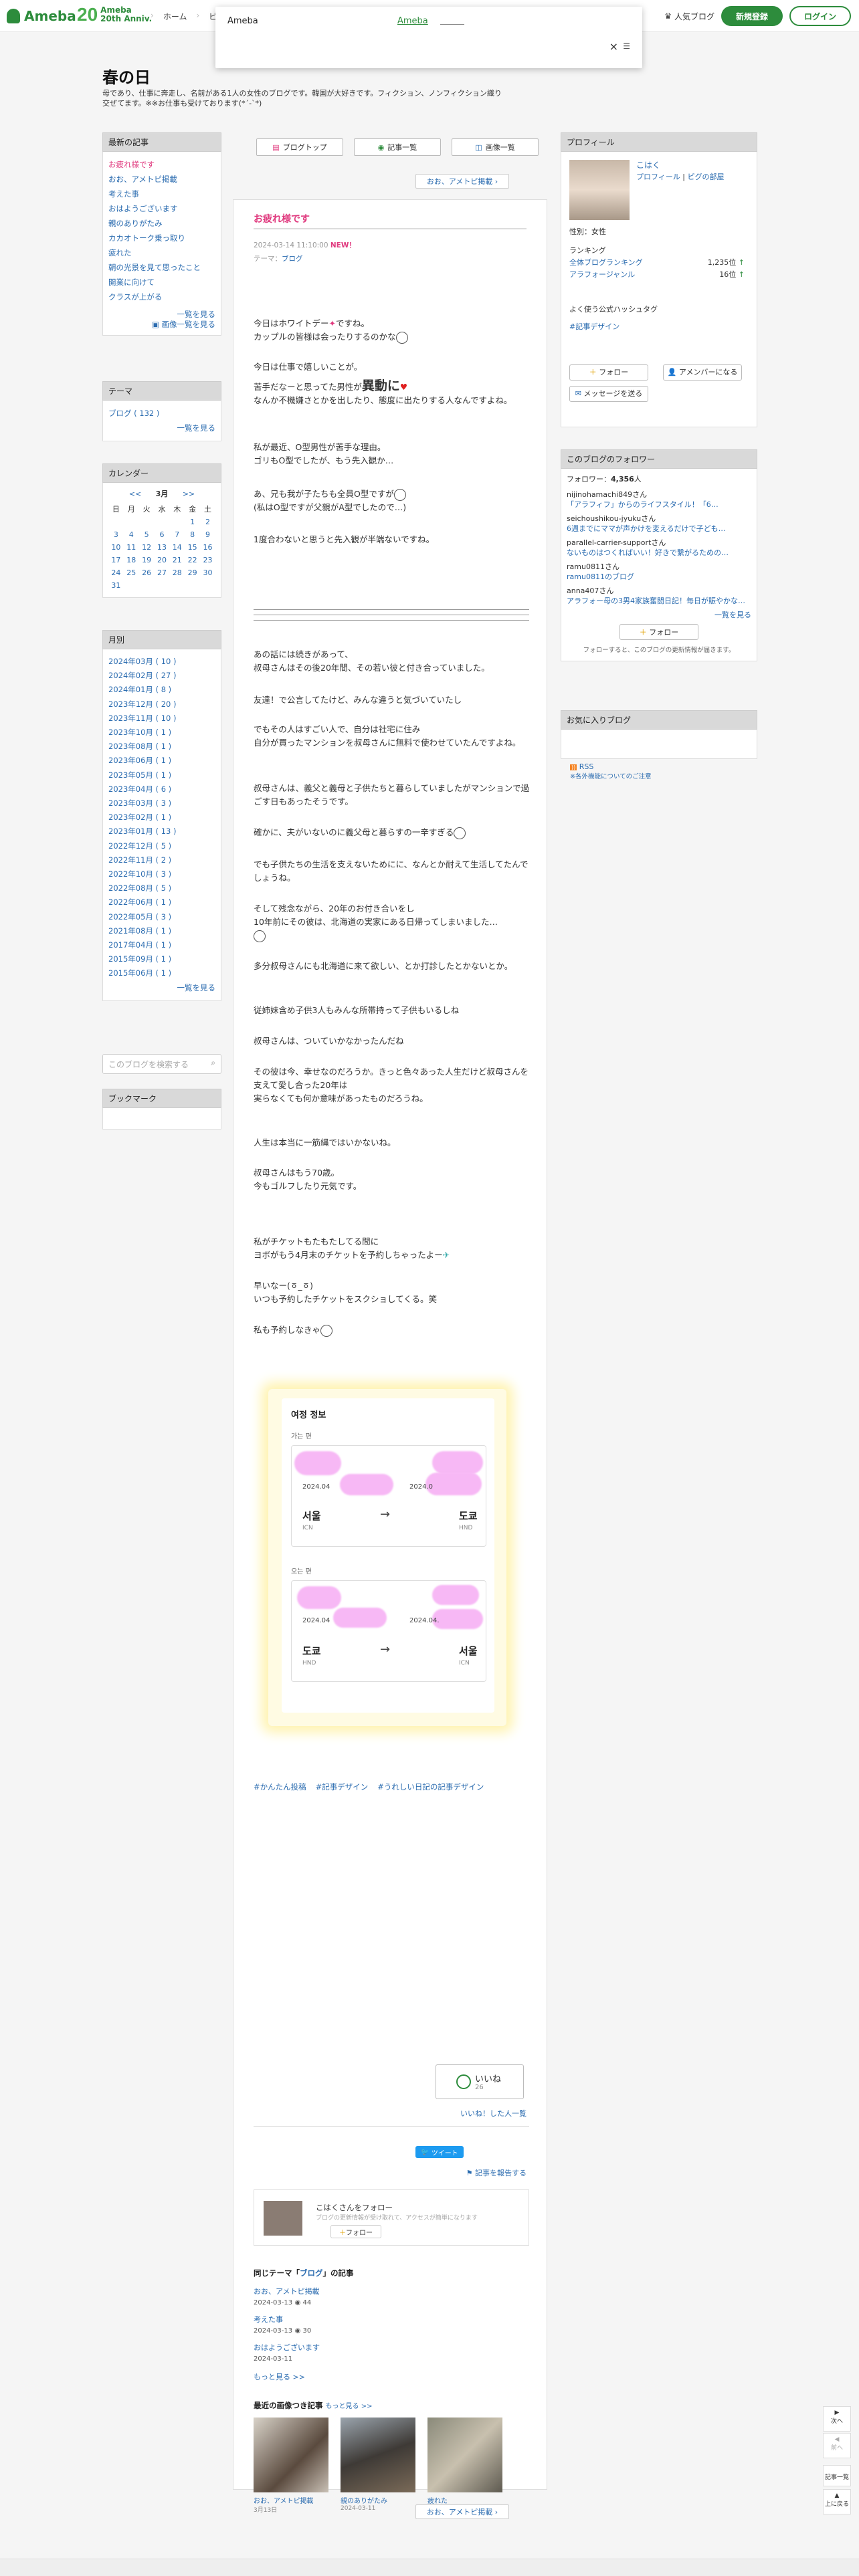  Describe the element at coordinates (193, 572) in the screenshot. I see `calendar-day-link: 29` at that location.